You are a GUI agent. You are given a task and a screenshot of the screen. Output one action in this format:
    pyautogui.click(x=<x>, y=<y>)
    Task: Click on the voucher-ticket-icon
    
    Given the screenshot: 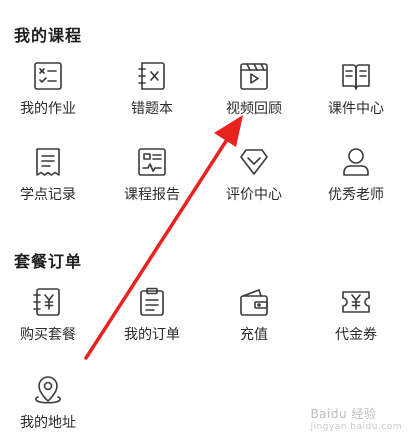 What is the action you would take?
    pyautogui.click(x=356, y=302)
    